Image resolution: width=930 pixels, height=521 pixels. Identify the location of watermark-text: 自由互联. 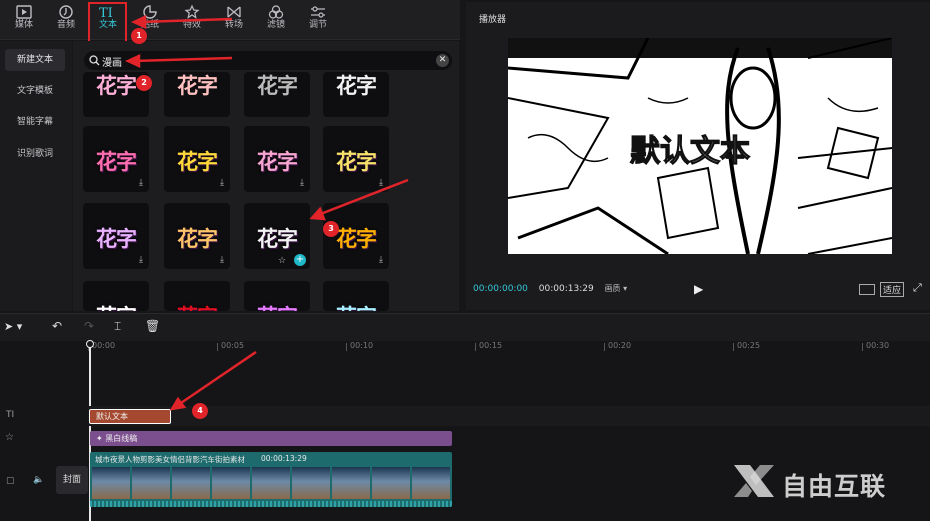
(834, 486).